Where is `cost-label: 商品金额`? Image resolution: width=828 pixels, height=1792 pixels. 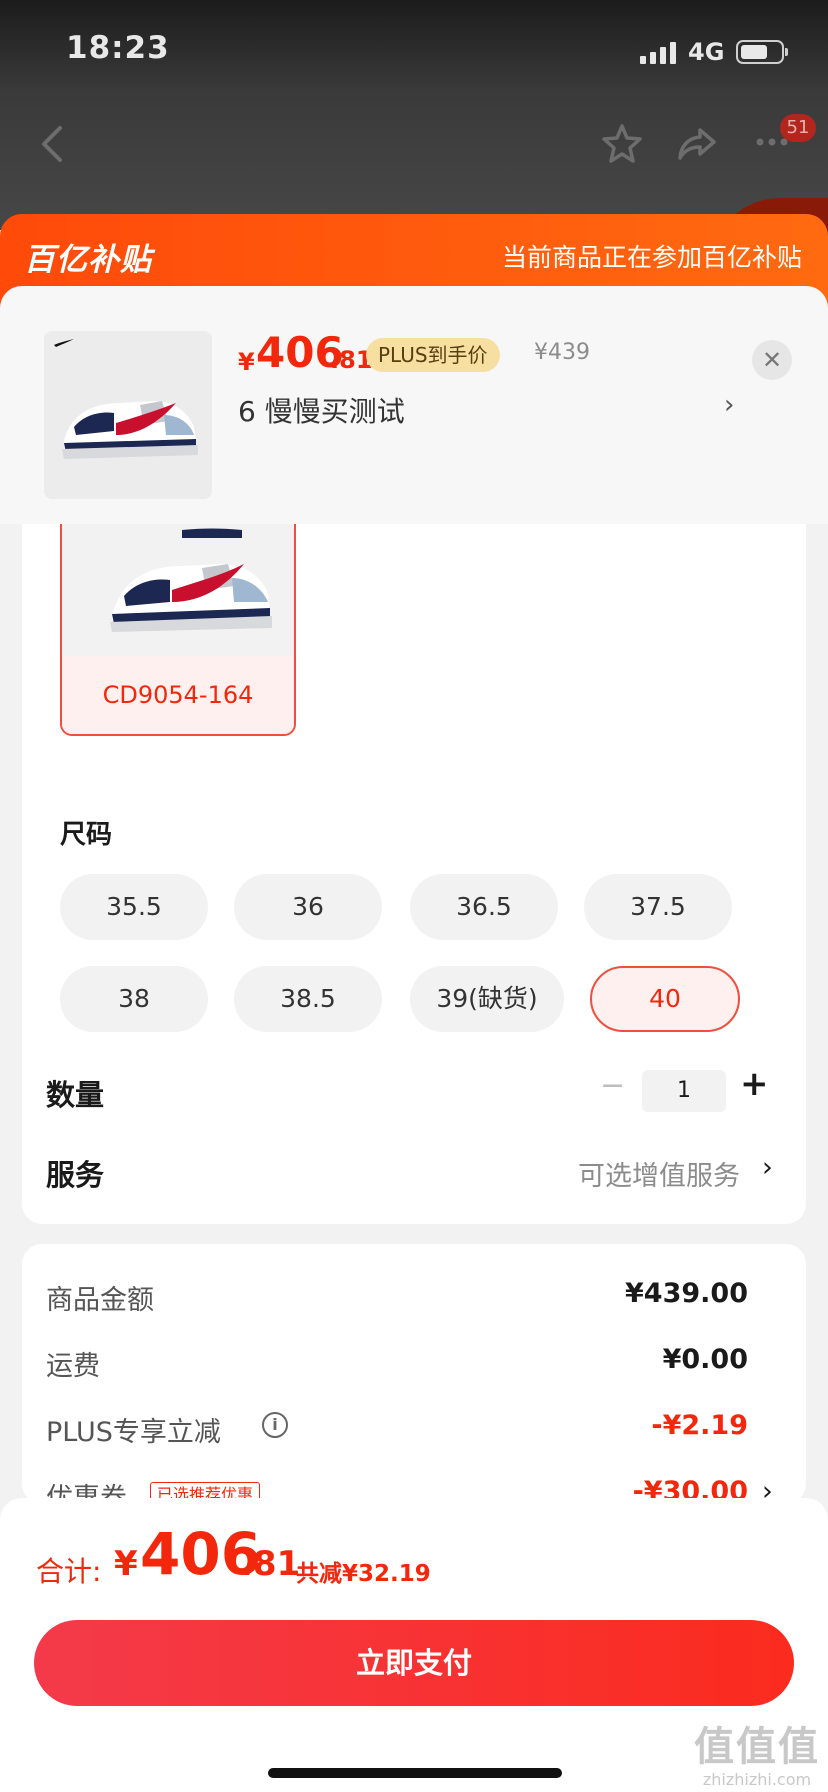
cost-label: 商品金额 is located at coordinates (100, 1300).